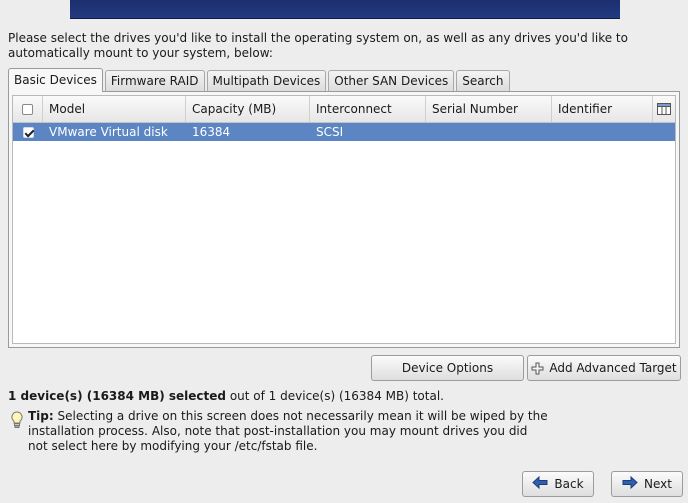 The image size is (688, 503). What do you see at coordinates (602, 109) in the screenshot?
I see `column-header-identifier: Identifier` at bounding box center [602, 109].